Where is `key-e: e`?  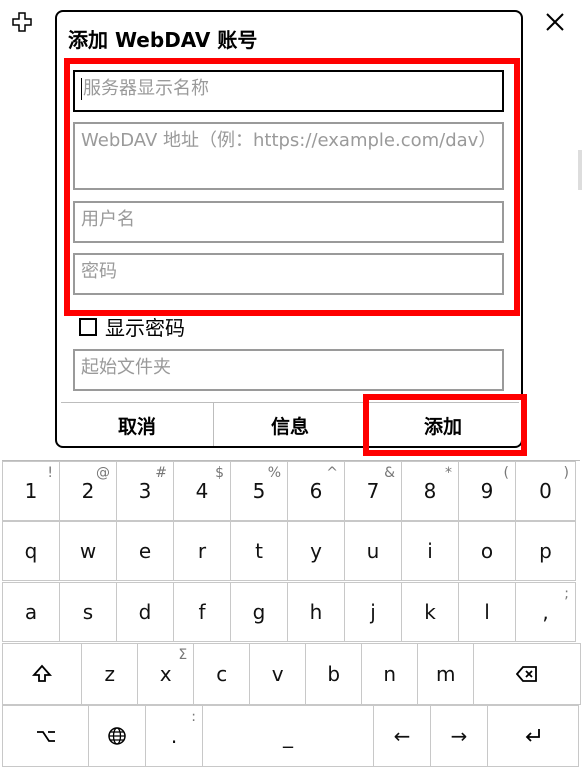 key-e: e is located at coordinates (145, 551).